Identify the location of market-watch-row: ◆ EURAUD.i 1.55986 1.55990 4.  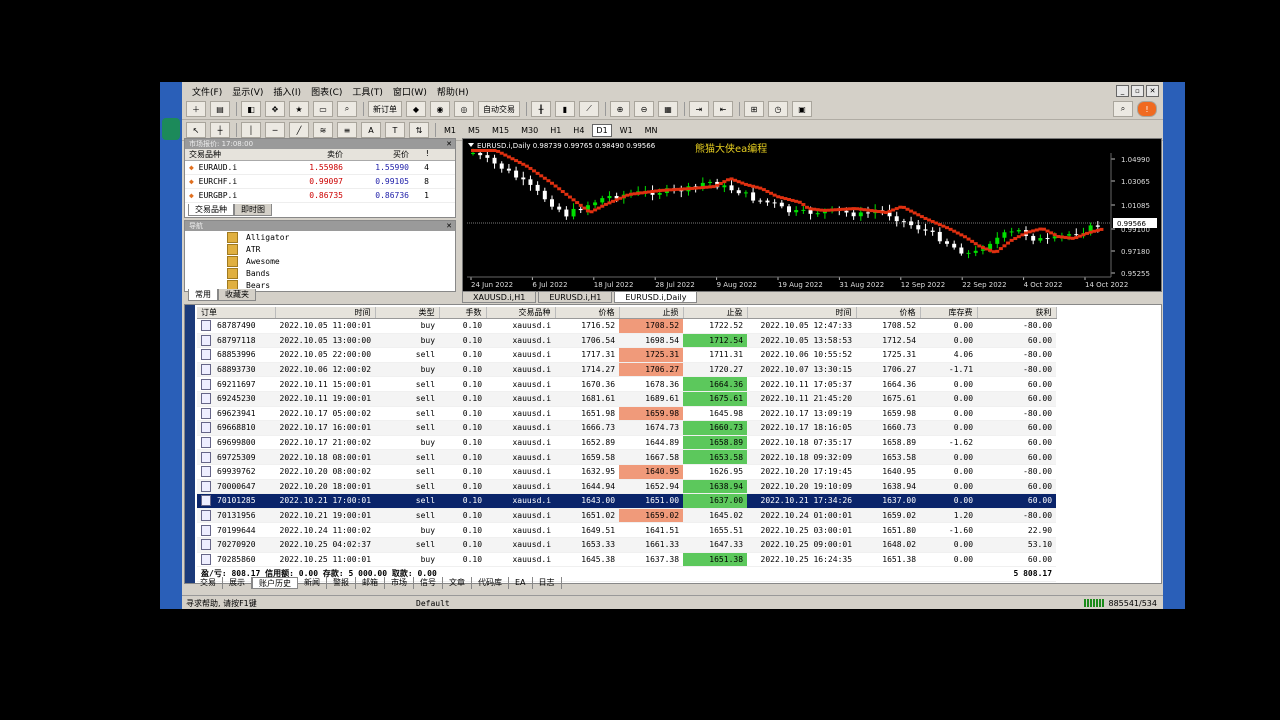
(320, 168).